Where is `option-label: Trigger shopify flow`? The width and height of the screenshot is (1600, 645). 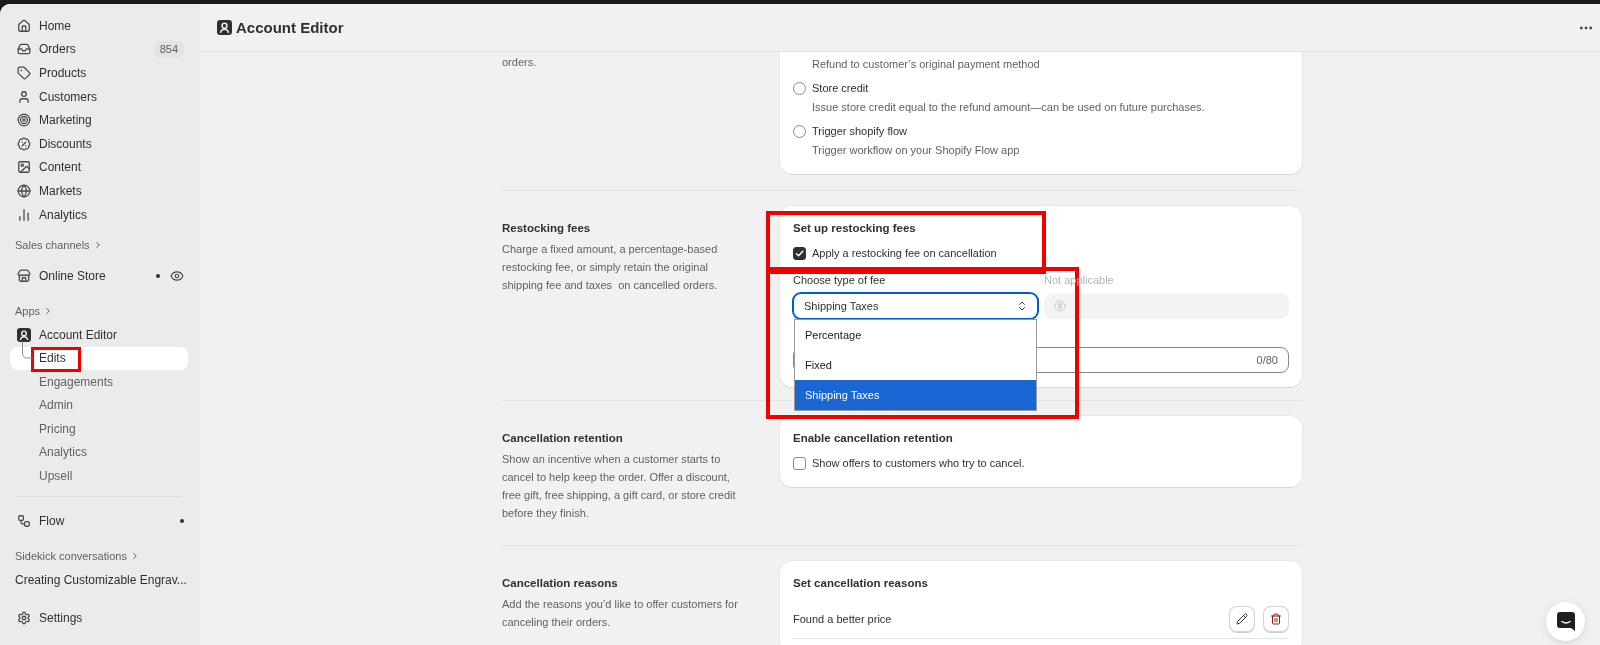
option-label: Trigger shopify flow is located at coordinates (859, 131).